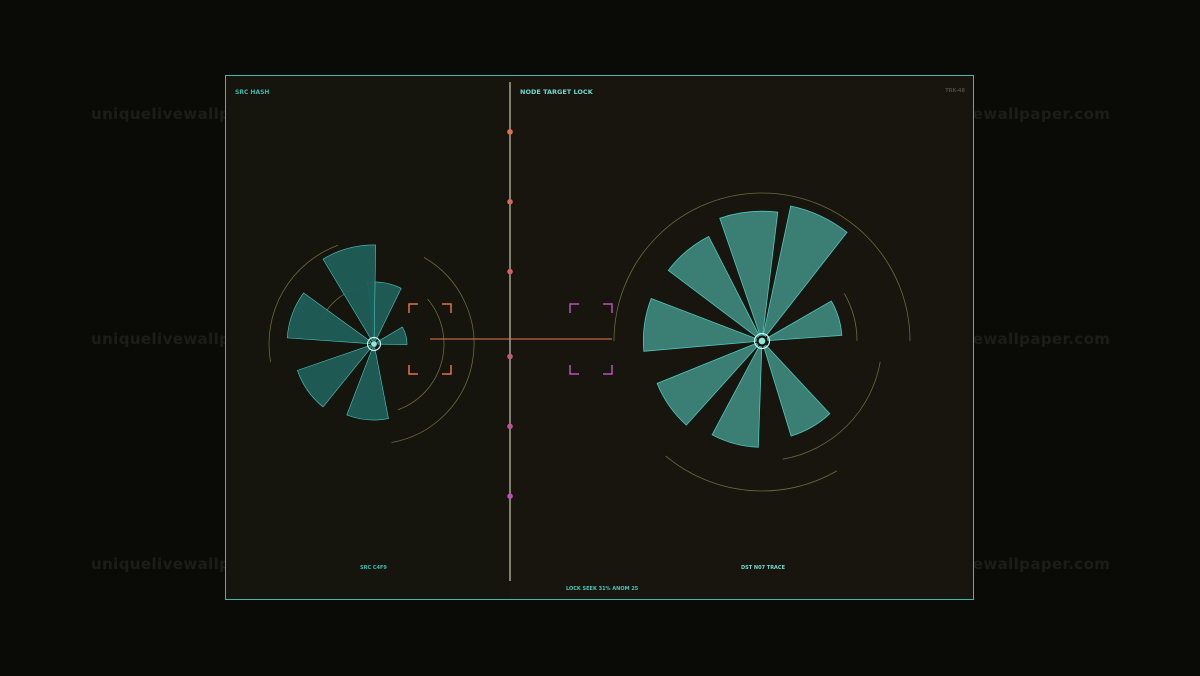 The image size is (1200, 676). Describe the element at coordinates (556, 92) in the screenshot. I see `page-title: NODE TARGET LOCK` at that location.